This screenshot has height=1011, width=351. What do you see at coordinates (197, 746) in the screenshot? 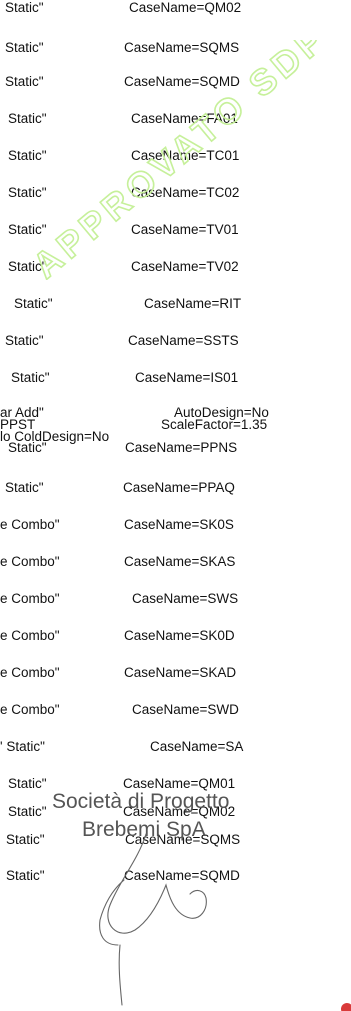
I see `case-name: CaseName=SA` at bounding box center [197, 746].